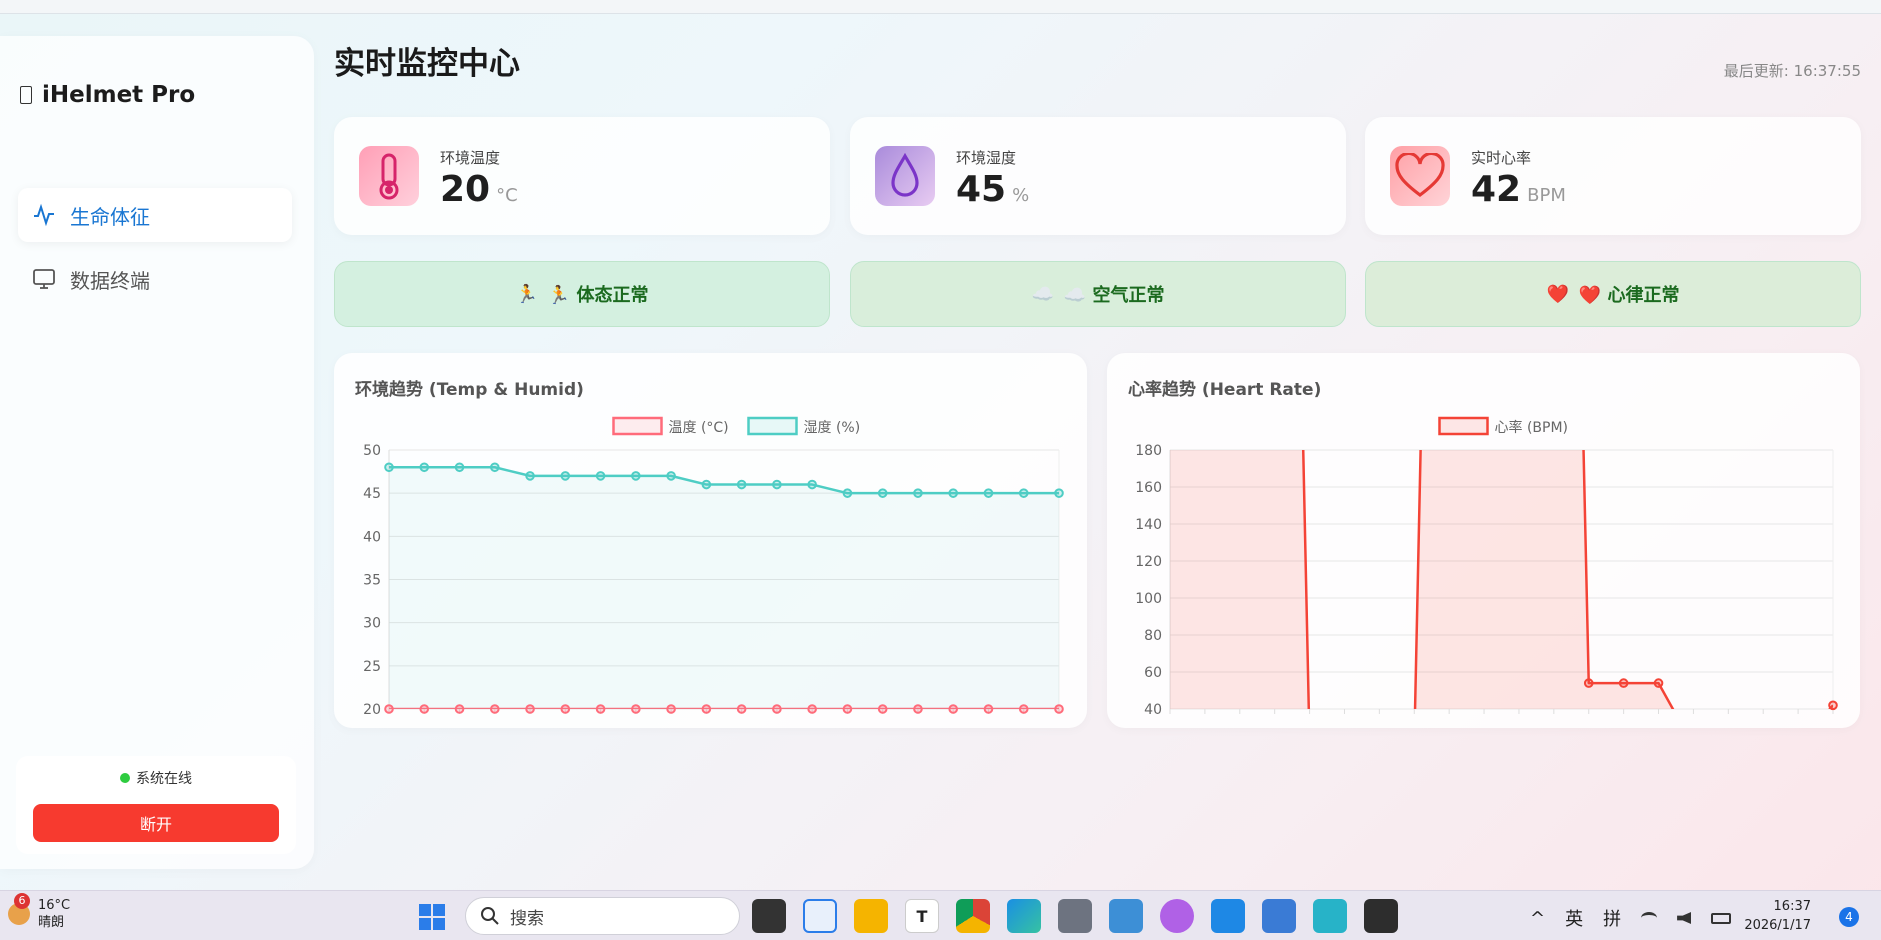 This screenshot has width=1881, height=940. What do you see at coordinates (1546, 195) in the screenshot?
I see `sensor-unit: BPM` at bounding box center [1546, 195].